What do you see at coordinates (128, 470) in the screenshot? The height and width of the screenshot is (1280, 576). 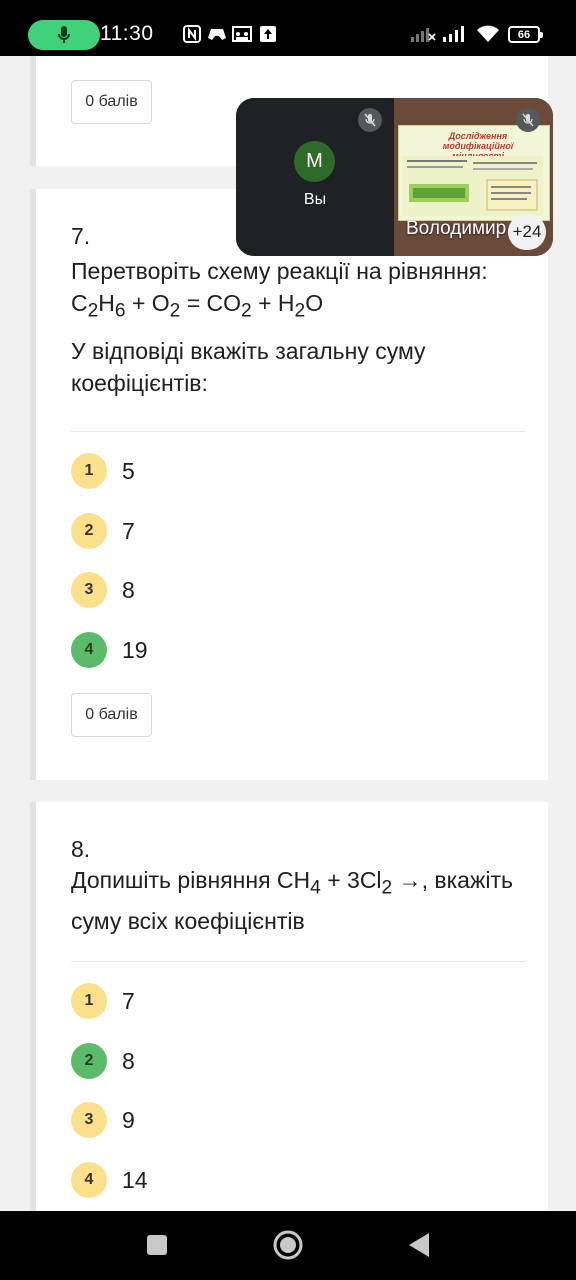 I see `option-text: 5` at bounding box center [128, 470].